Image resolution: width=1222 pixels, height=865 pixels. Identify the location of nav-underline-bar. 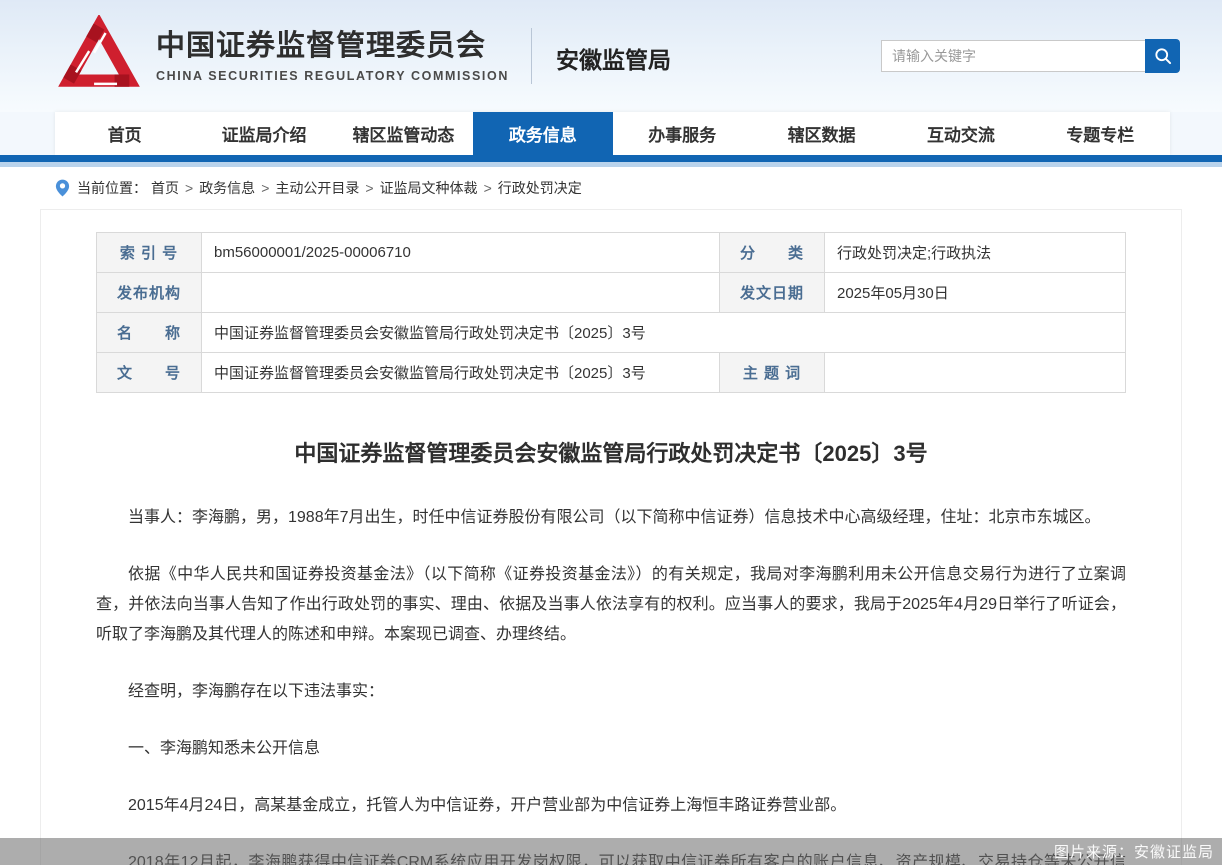
(611, 158).